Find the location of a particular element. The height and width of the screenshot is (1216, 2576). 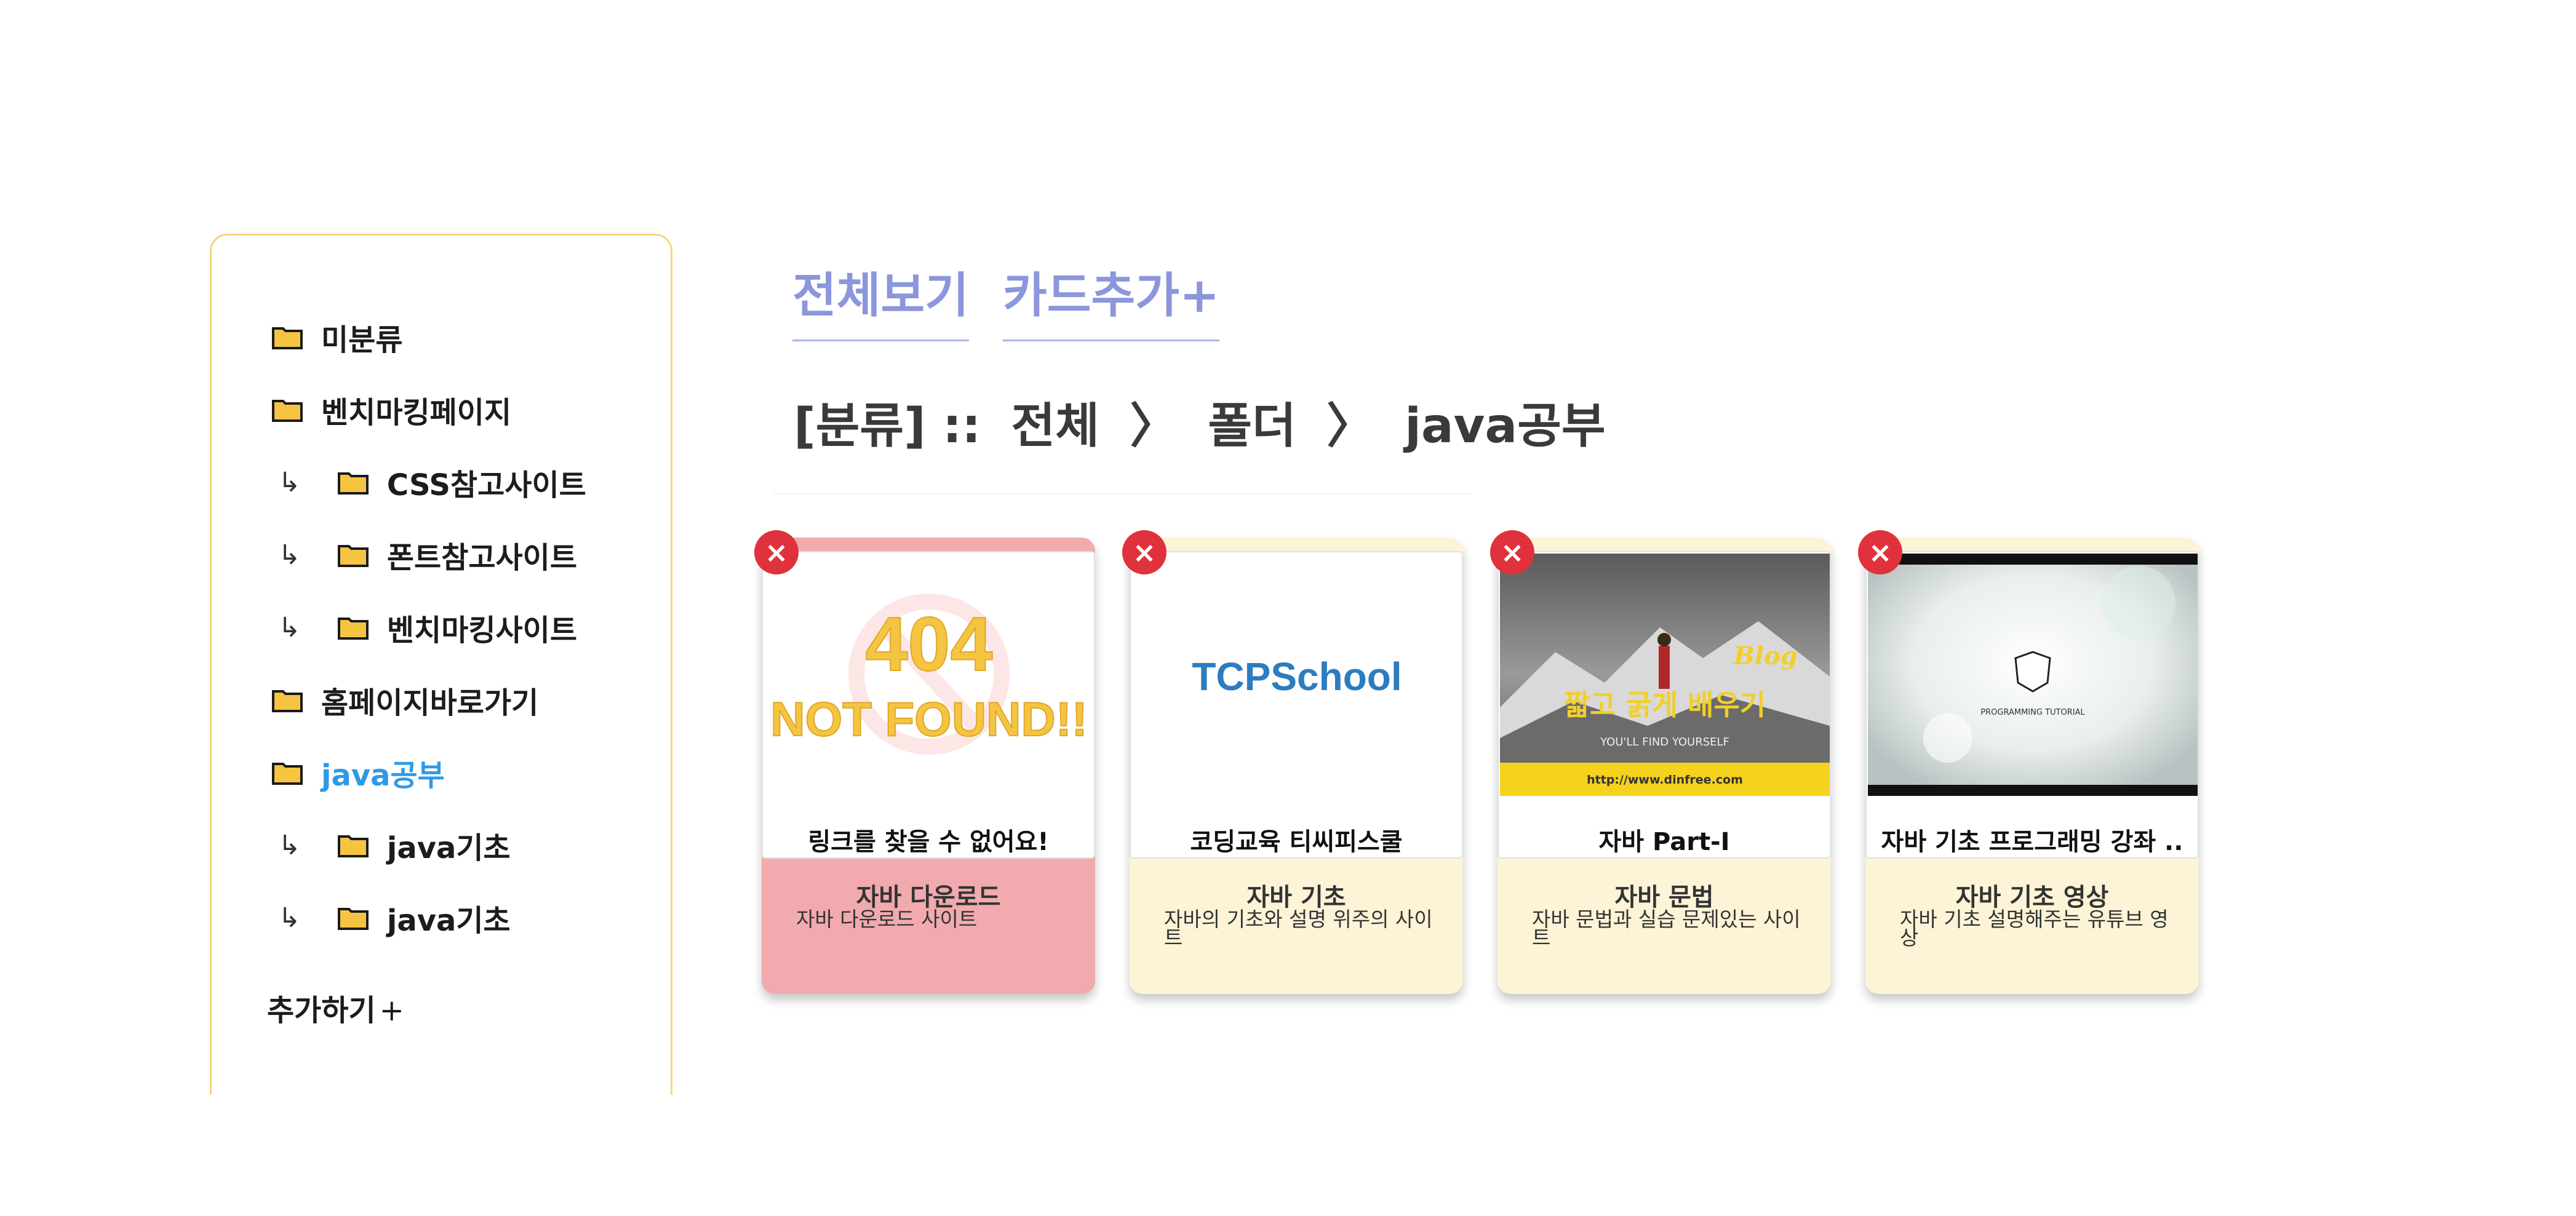

card-link-preview: TCPSchool 코딩교육 티씨피스쿨 is located at coordinates (1296, 705).